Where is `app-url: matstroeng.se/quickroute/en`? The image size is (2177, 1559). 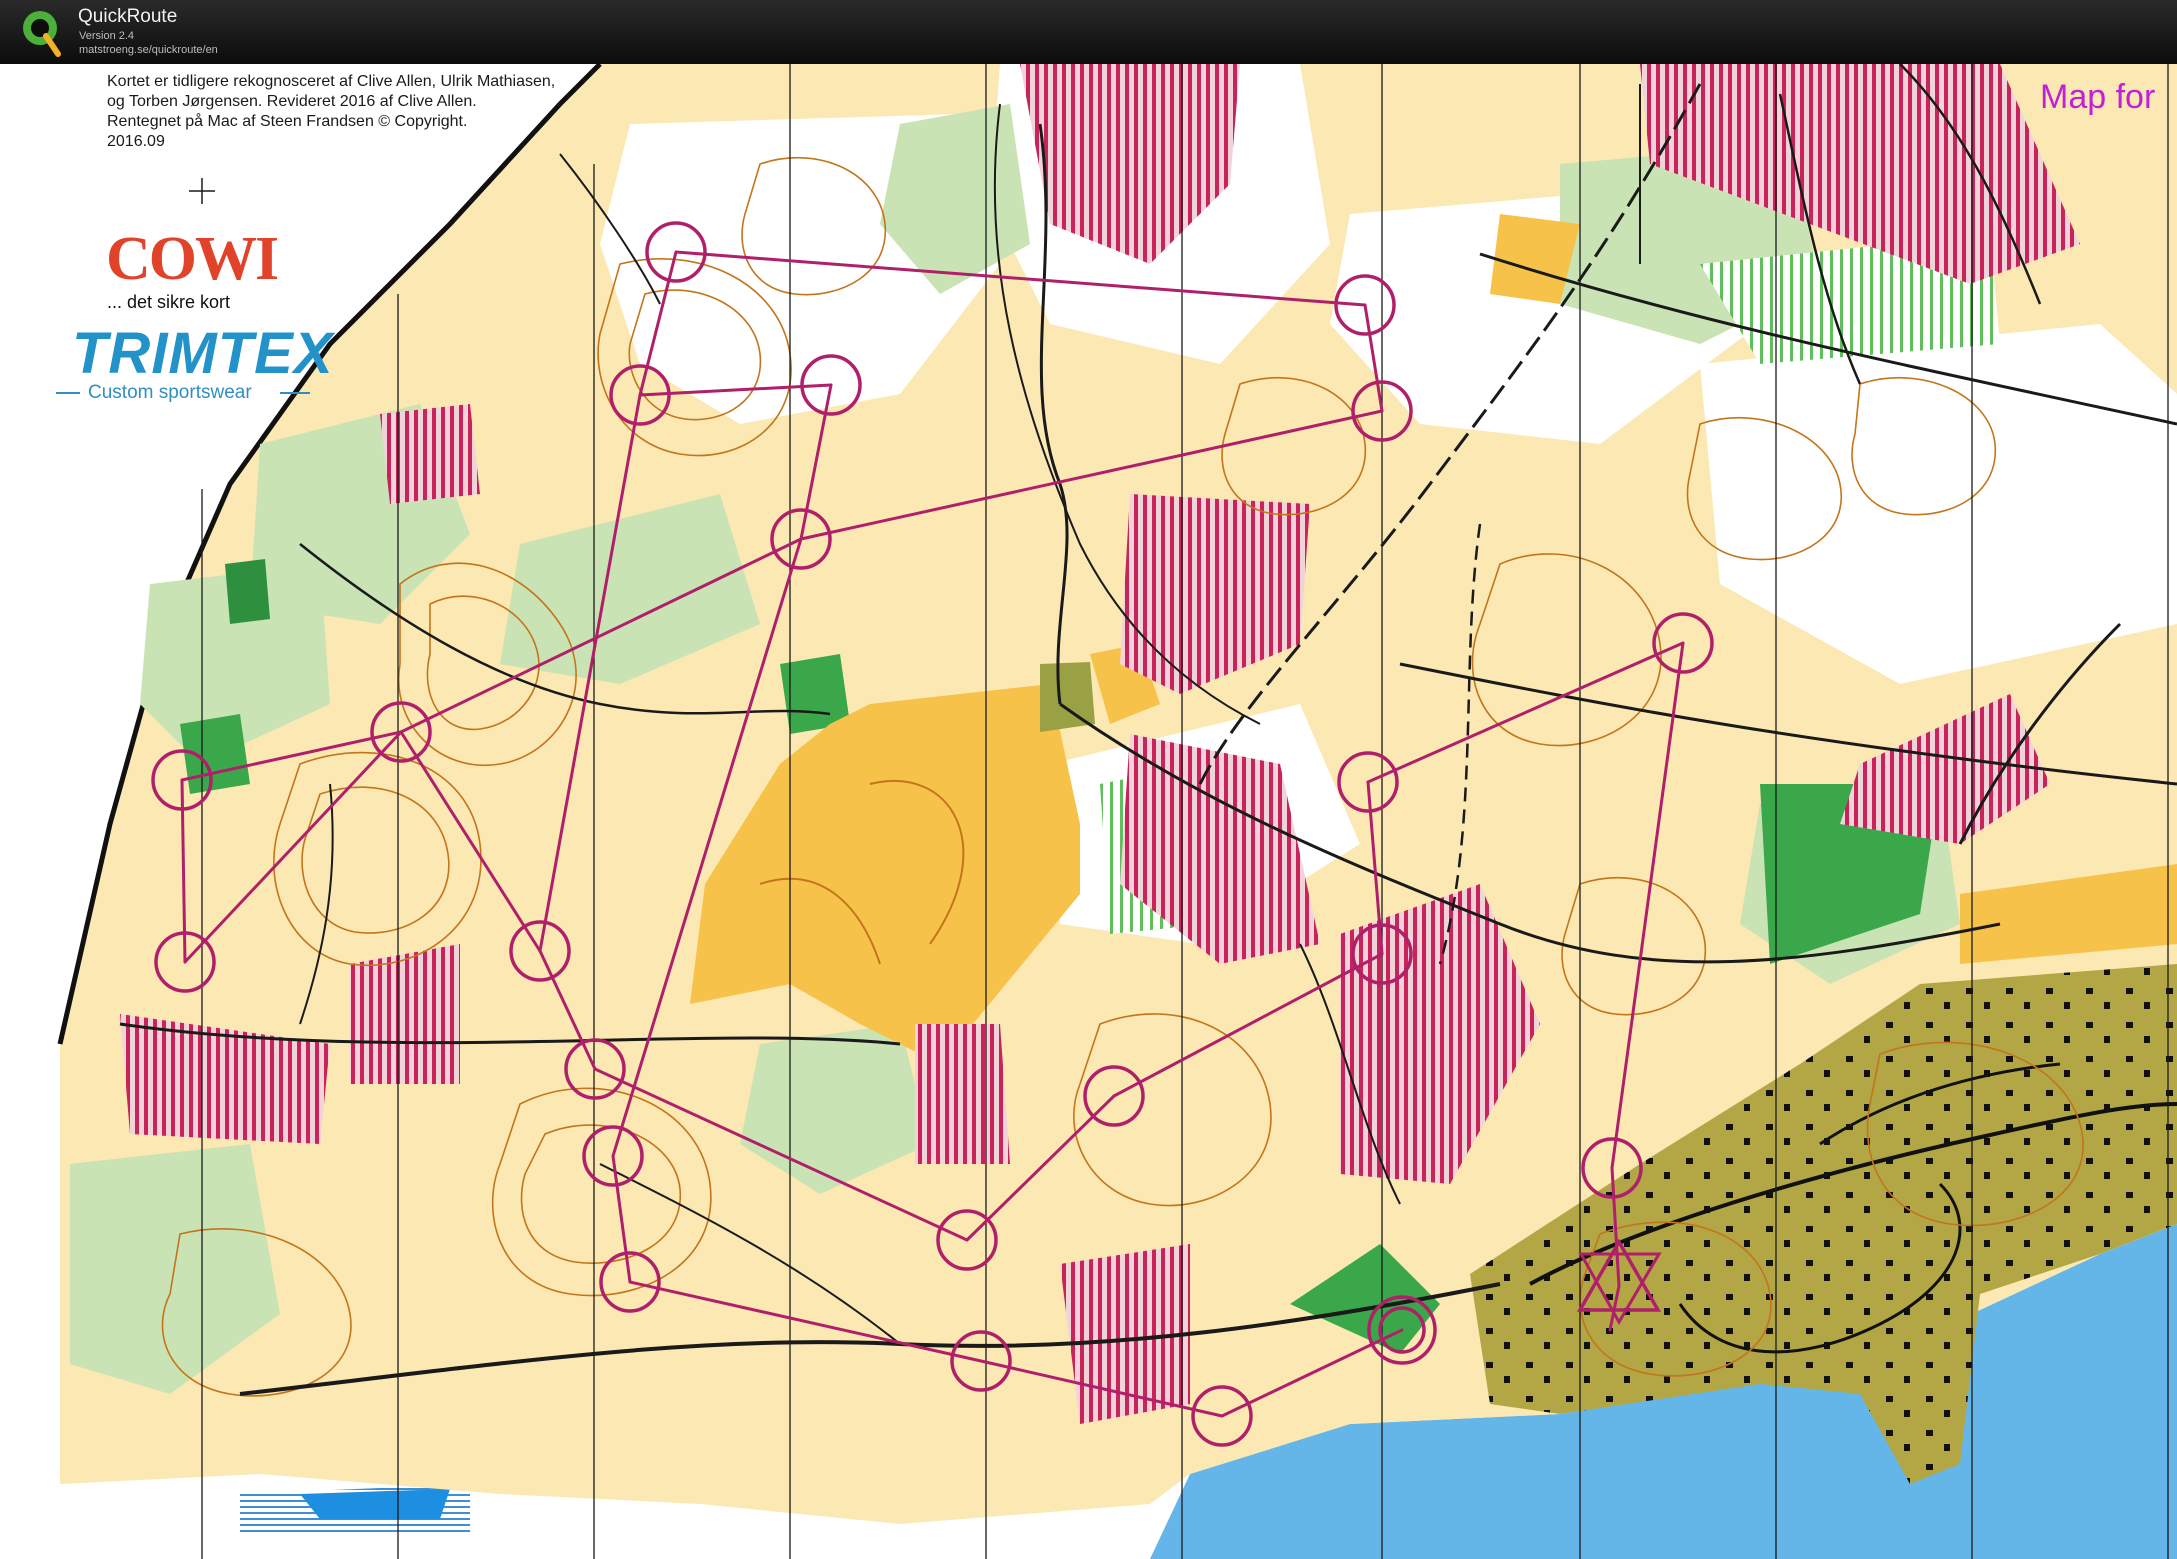
app-url: matstroeng.se/quickroute/en is located at coordinates (148, 50).